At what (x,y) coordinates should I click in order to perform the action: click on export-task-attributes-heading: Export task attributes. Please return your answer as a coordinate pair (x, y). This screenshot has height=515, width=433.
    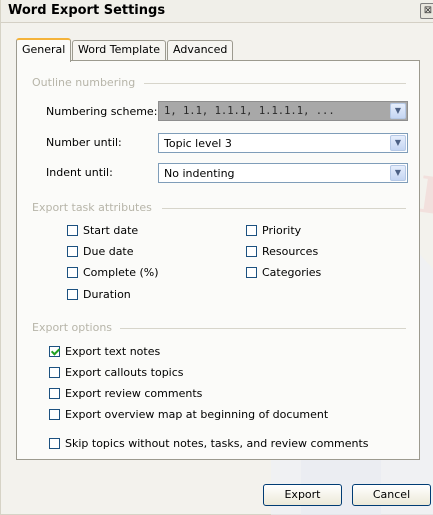
    Looking at the image, I should click on (92, 207).